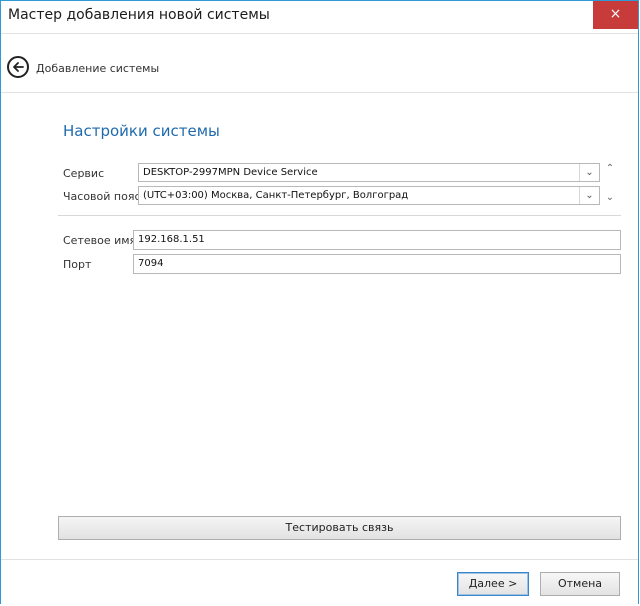 This screenshot has height=606, width=640. I want to click on scroll-up-icon: ⌃, so click(610, 169).